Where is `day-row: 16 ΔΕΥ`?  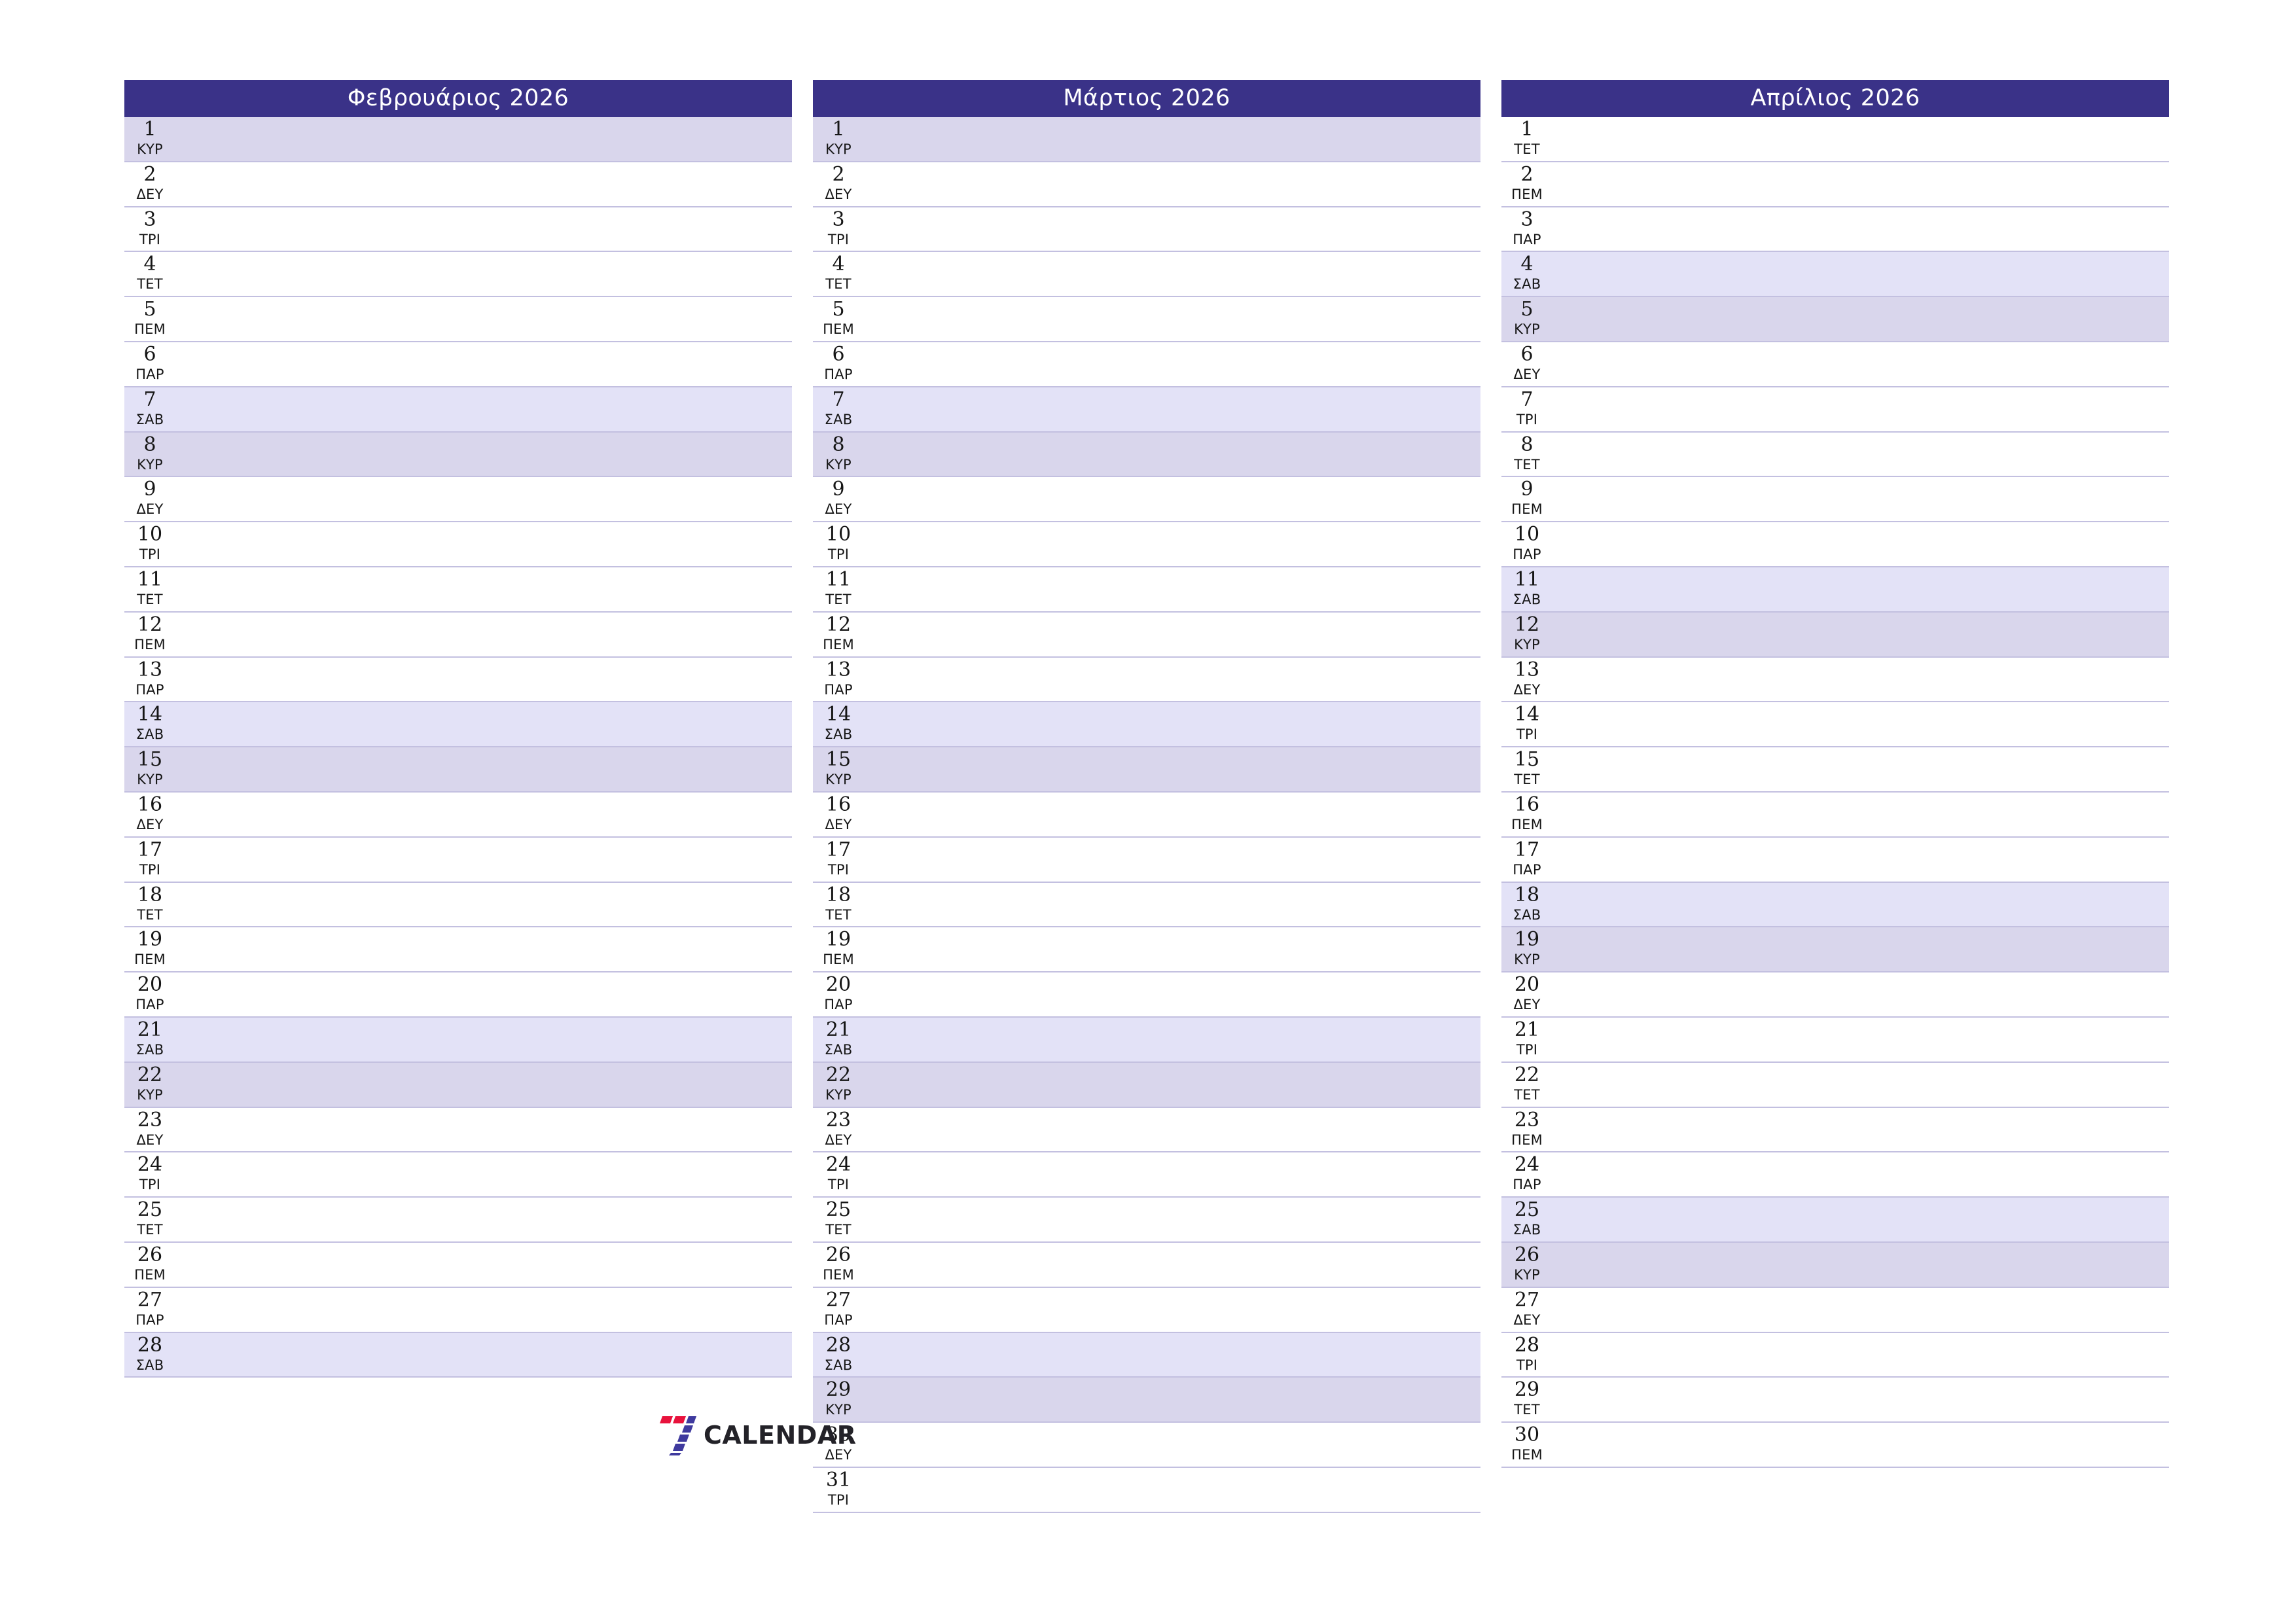 day-row: 16 ΔΕΥ is located at coordinates (1146, 815).